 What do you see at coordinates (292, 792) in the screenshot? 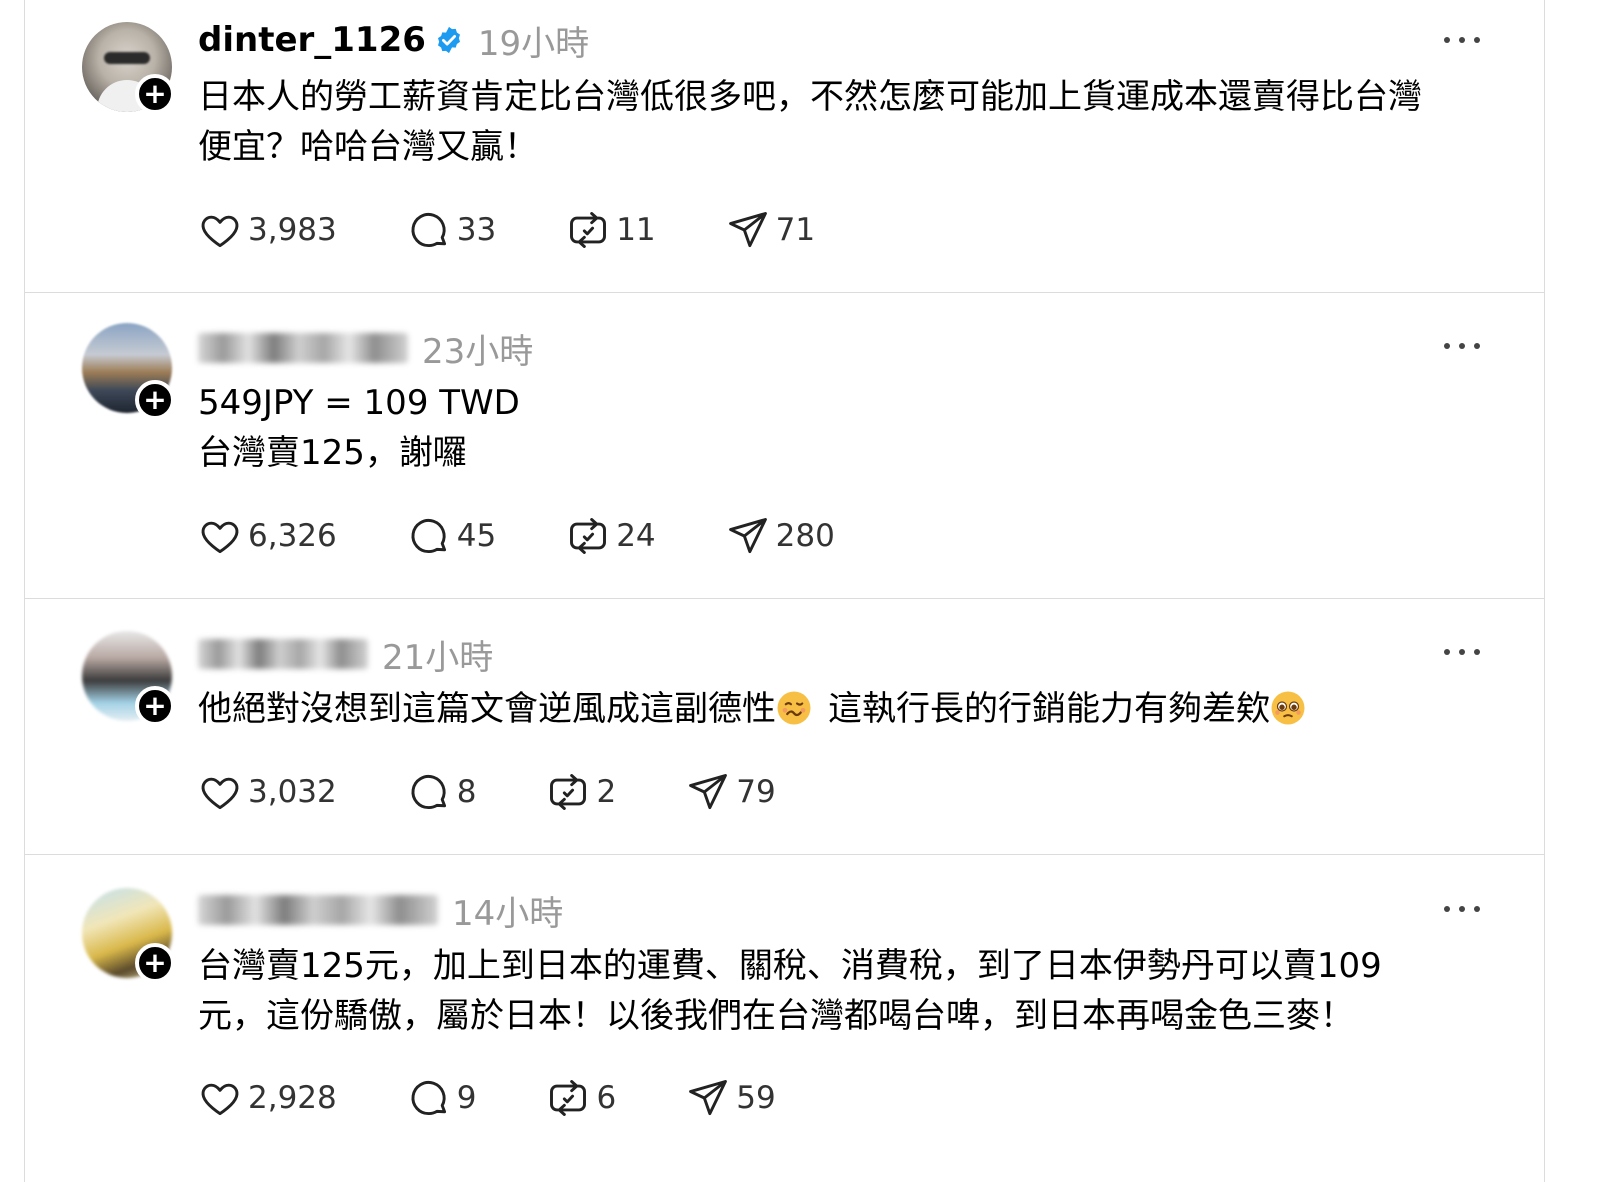
I see `like-count: 3,032` at bounding box center [292, 792].